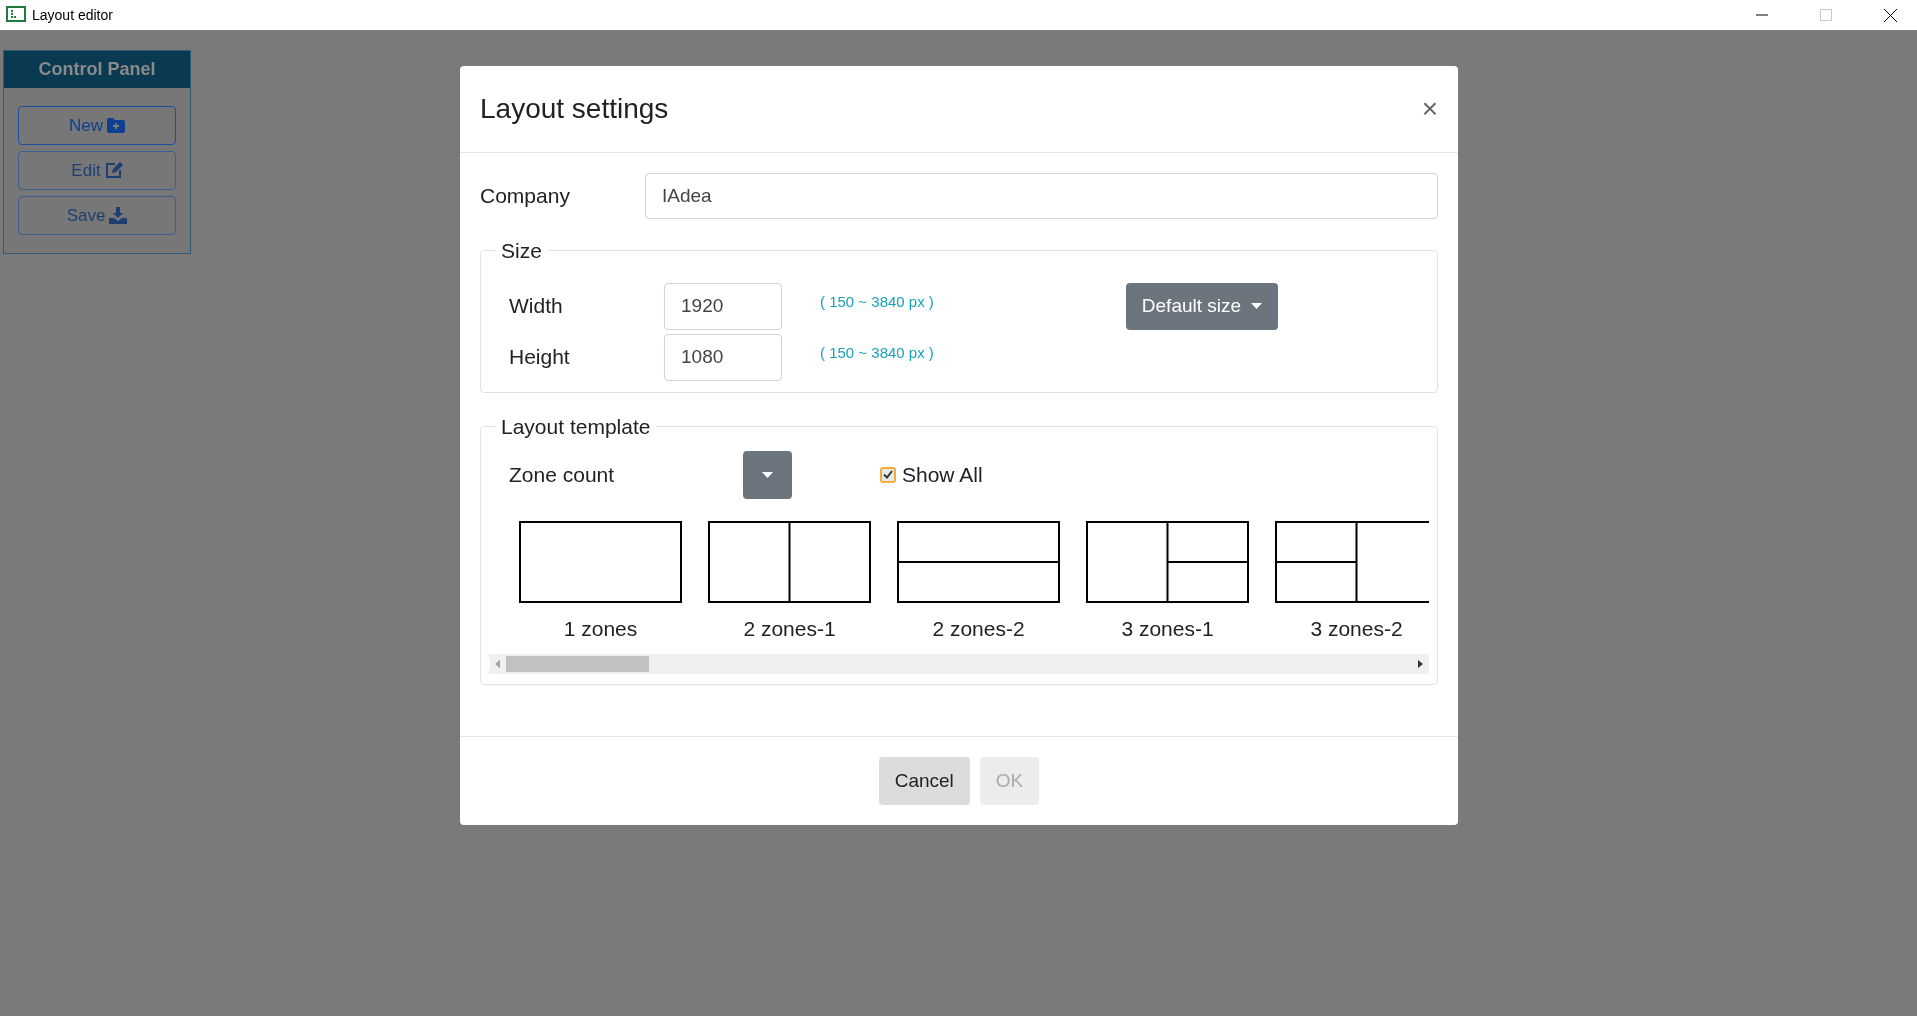  Describe the element at coordinates (562, 474) in the screenshot. I see `zone-count-label: Zone count` at that location.